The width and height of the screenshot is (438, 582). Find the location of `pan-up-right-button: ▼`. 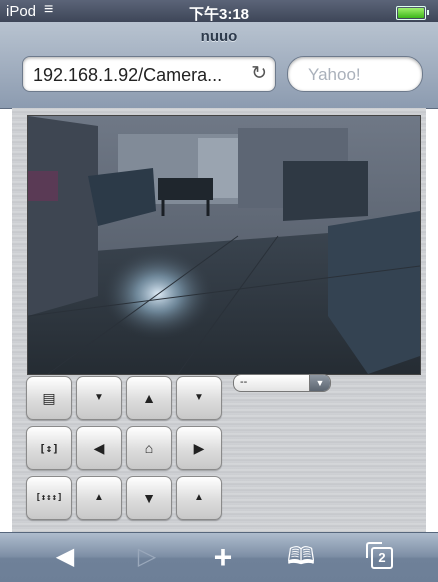

pan-up-right-button: ▼ is located at coordinates (199, 398).